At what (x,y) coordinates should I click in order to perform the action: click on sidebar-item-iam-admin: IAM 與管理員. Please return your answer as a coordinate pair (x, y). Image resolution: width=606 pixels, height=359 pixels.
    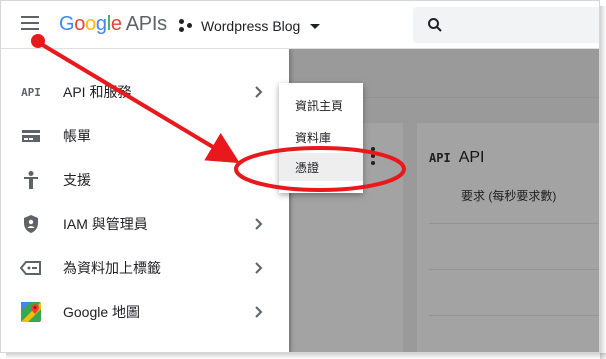
    Looking at the image, I should click on (145, 224).